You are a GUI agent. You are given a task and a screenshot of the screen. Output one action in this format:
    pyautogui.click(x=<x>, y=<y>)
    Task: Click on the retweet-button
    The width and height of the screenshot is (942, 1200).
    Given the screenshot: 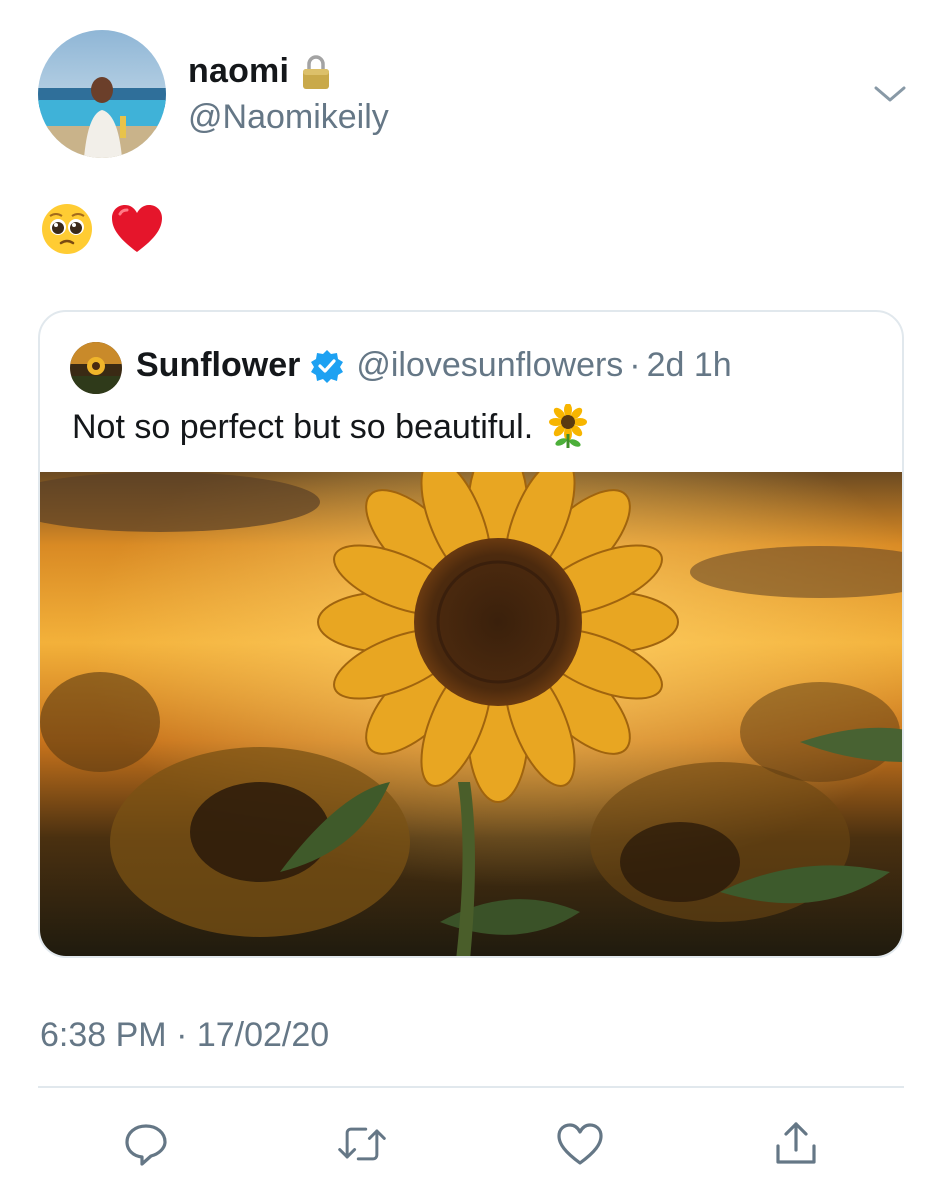 What is the action you would take?
    pyautogui.click(x=362, y=1144)
    